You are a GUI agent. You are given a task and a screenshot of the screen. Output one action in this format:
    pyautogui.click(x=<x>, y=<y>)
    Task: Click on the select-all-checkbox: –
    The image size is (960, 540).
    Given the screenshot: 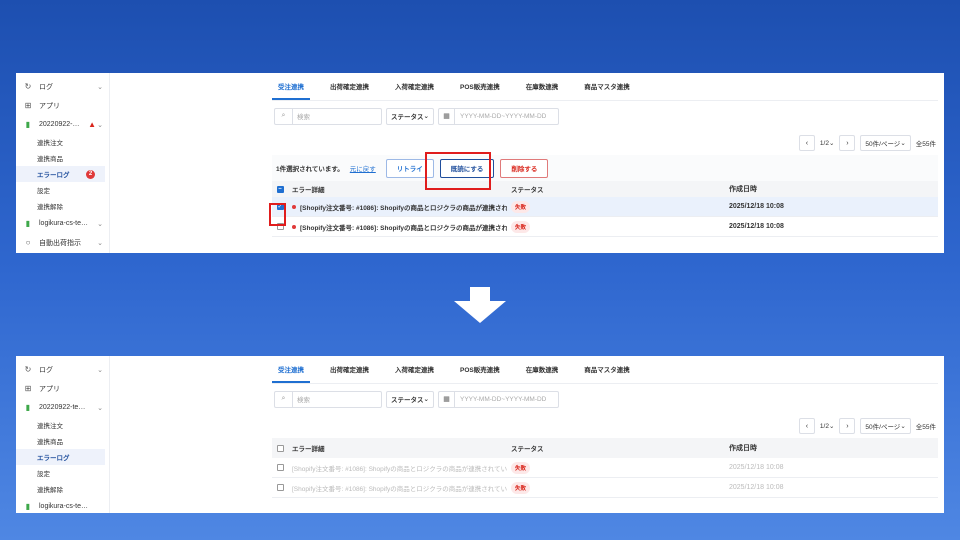 What is the action you would take?
    pyautogui.click(x=280, y=189)
    